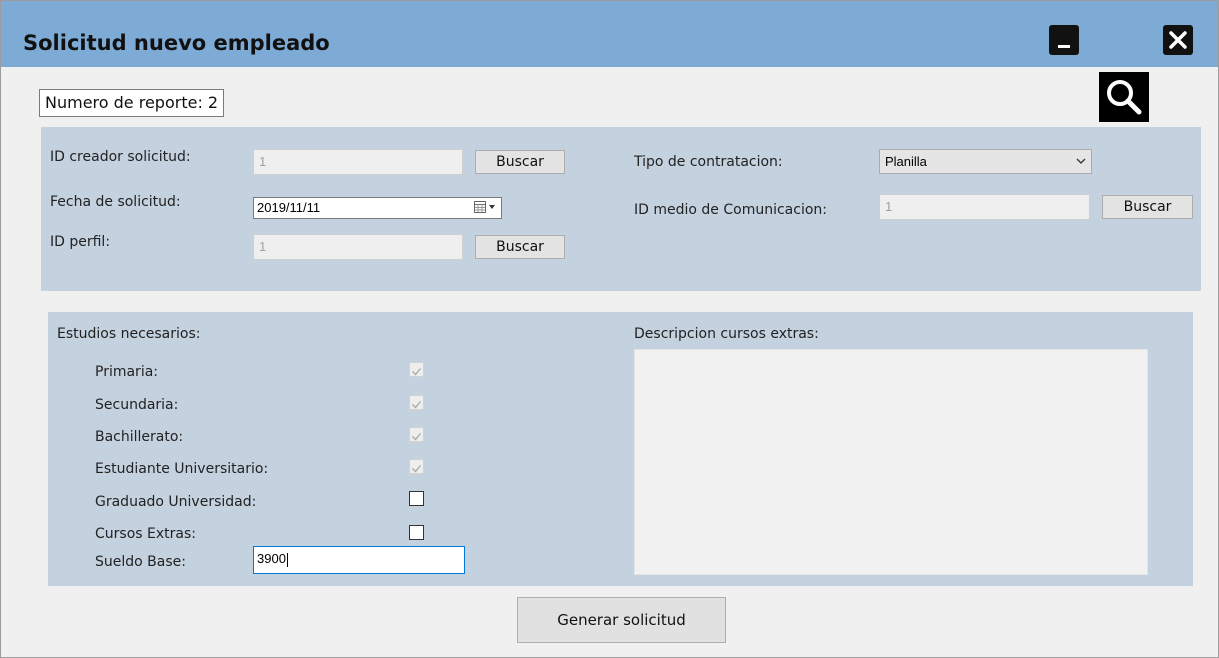  I want to click on checkbox-secundaria, so click(416, 402).